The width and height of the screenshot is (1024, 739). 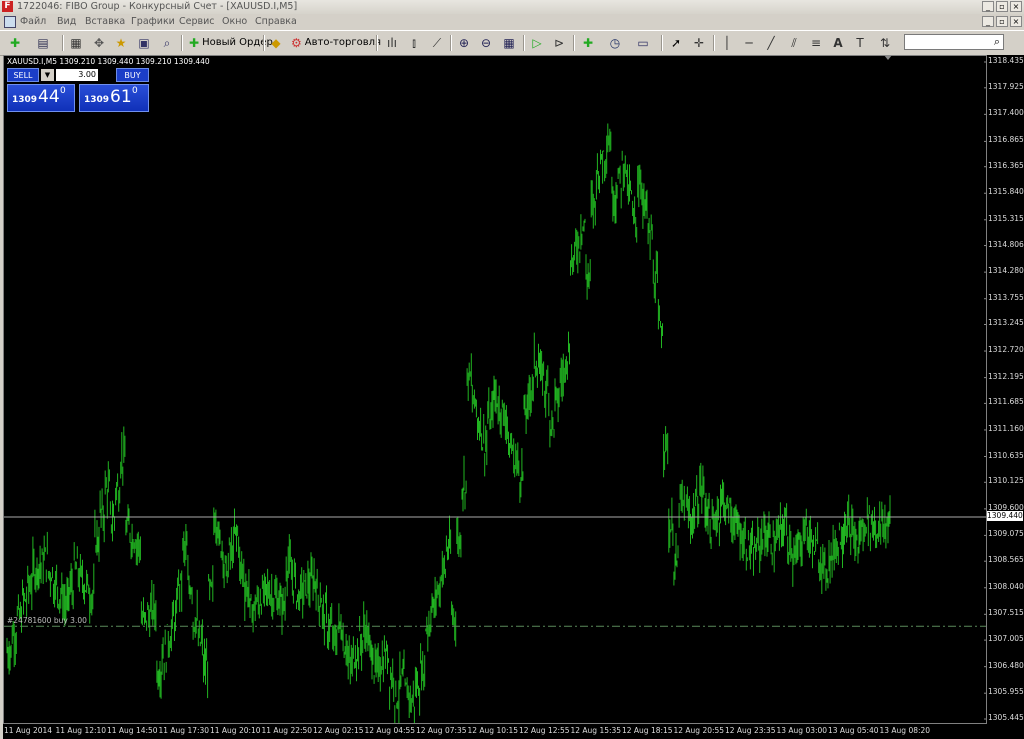 What do you see at coordinates (1006, 165) in the screenshot?
I see `y-tick-label: 1316.365` at bounding box center [1006, 165].